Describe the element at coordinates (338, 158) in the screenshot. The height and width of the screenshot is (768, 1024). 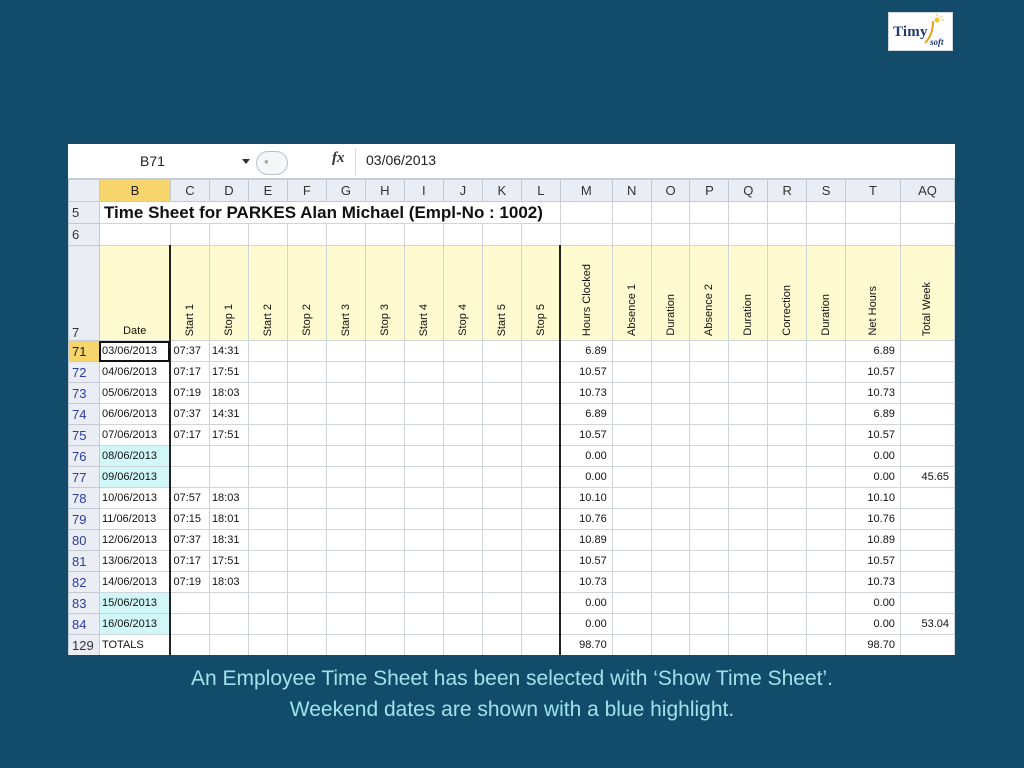
I see `insert-function-button: fx` at that location.